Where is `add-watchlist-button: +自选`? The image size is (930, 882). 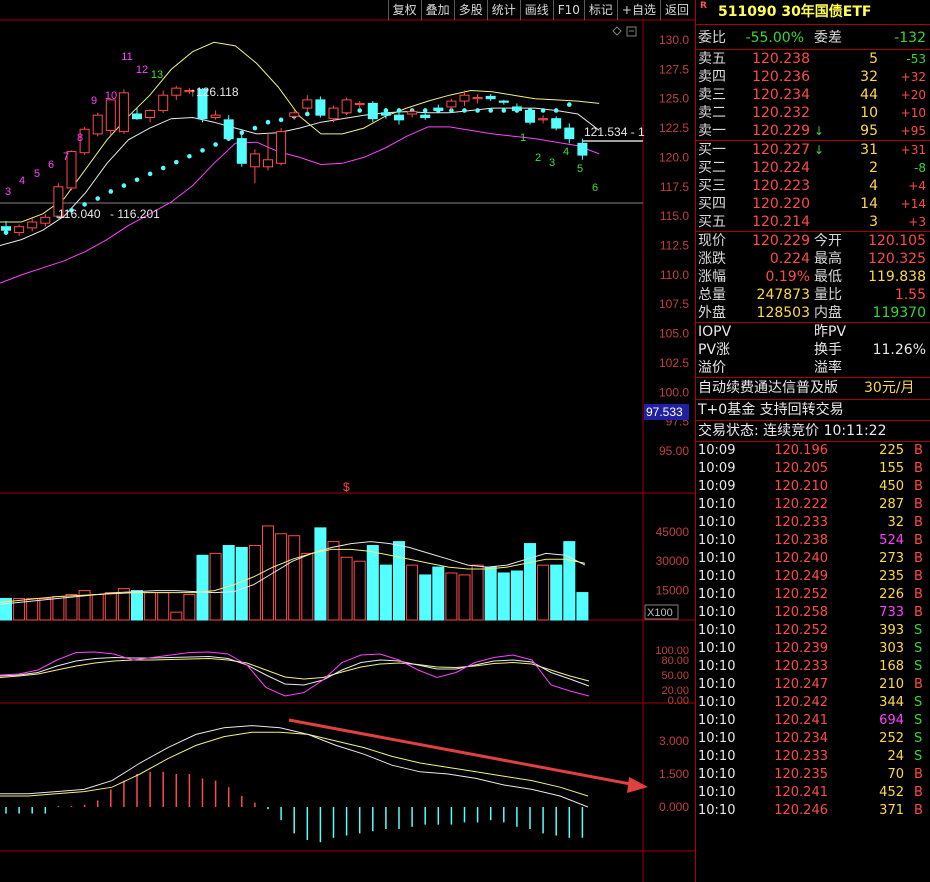
add-watchlist-button: +自选 is located at coordinates (638, 10).